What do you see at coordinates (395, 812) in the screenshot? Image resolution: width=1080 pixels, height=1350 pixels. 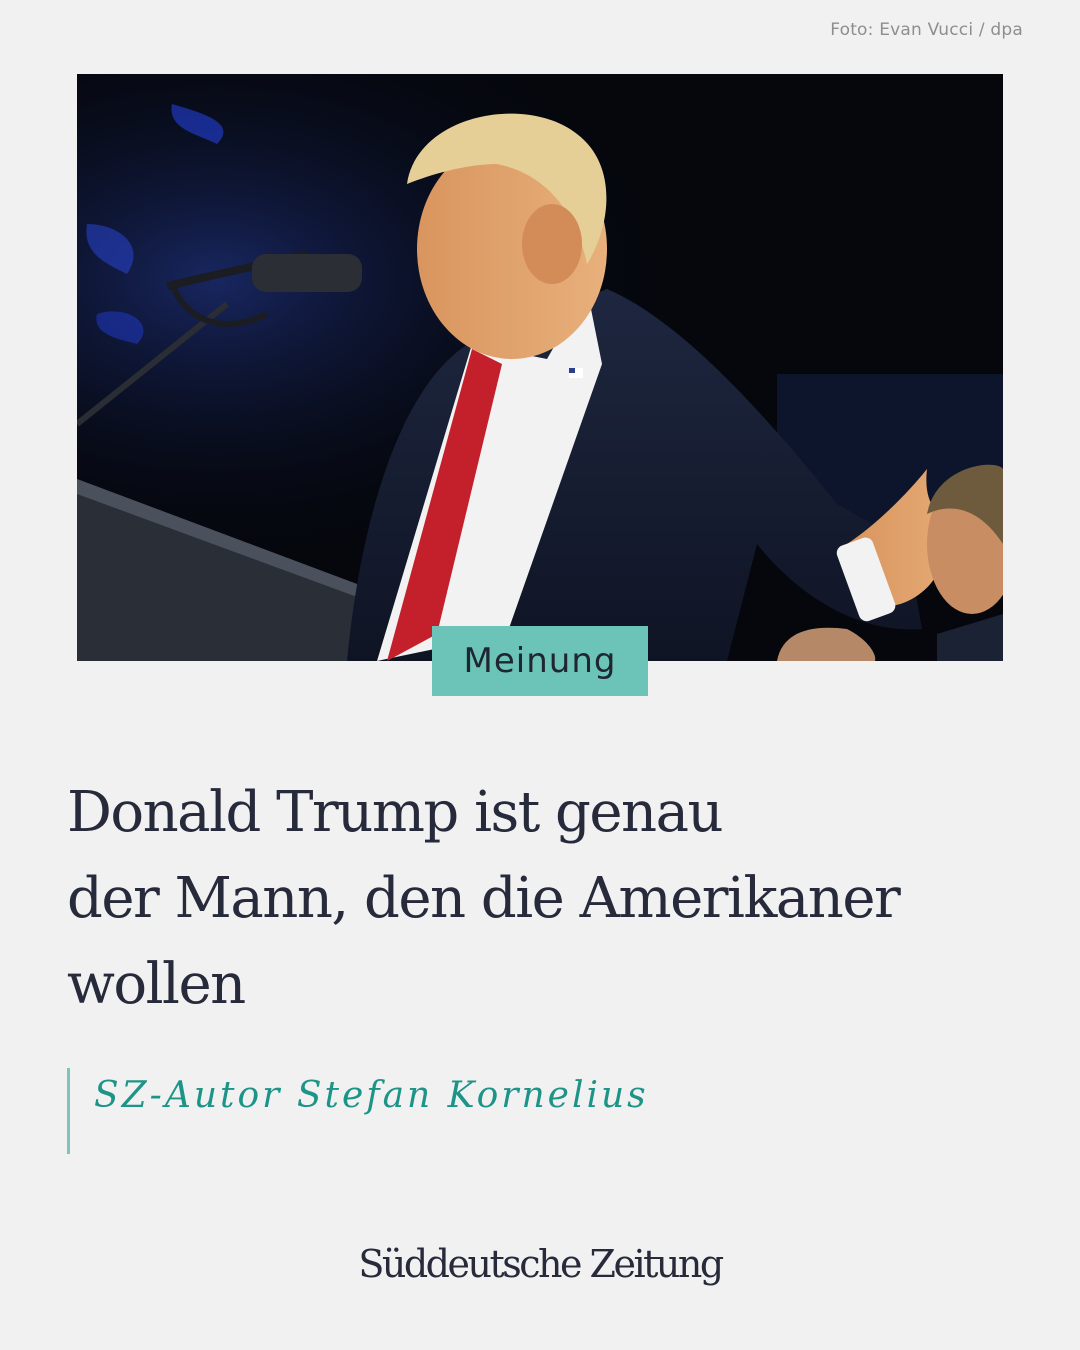 I see `headline-line: Donald Trump ist genau` at bounding box center [395, 812].